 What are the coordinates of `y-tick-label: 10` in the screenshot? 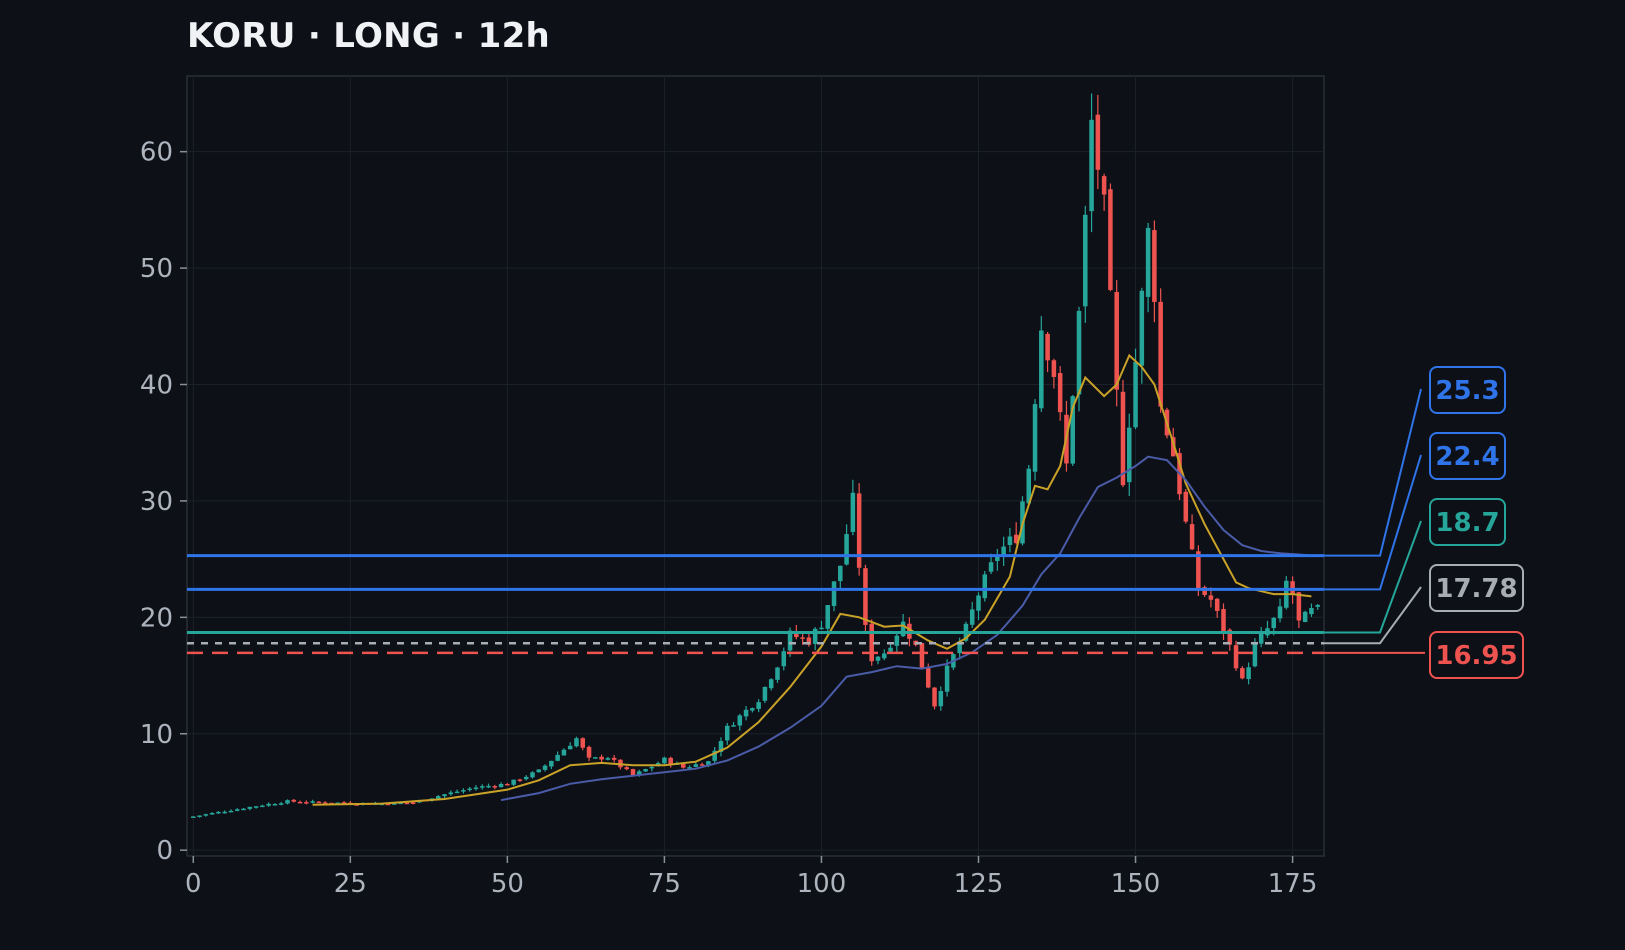 It's located at (156, 735).